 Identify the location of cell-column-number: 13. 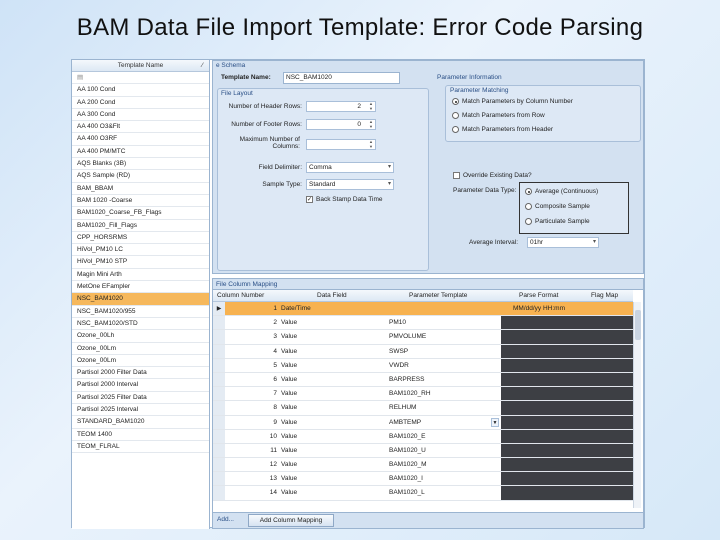
(265, 478).